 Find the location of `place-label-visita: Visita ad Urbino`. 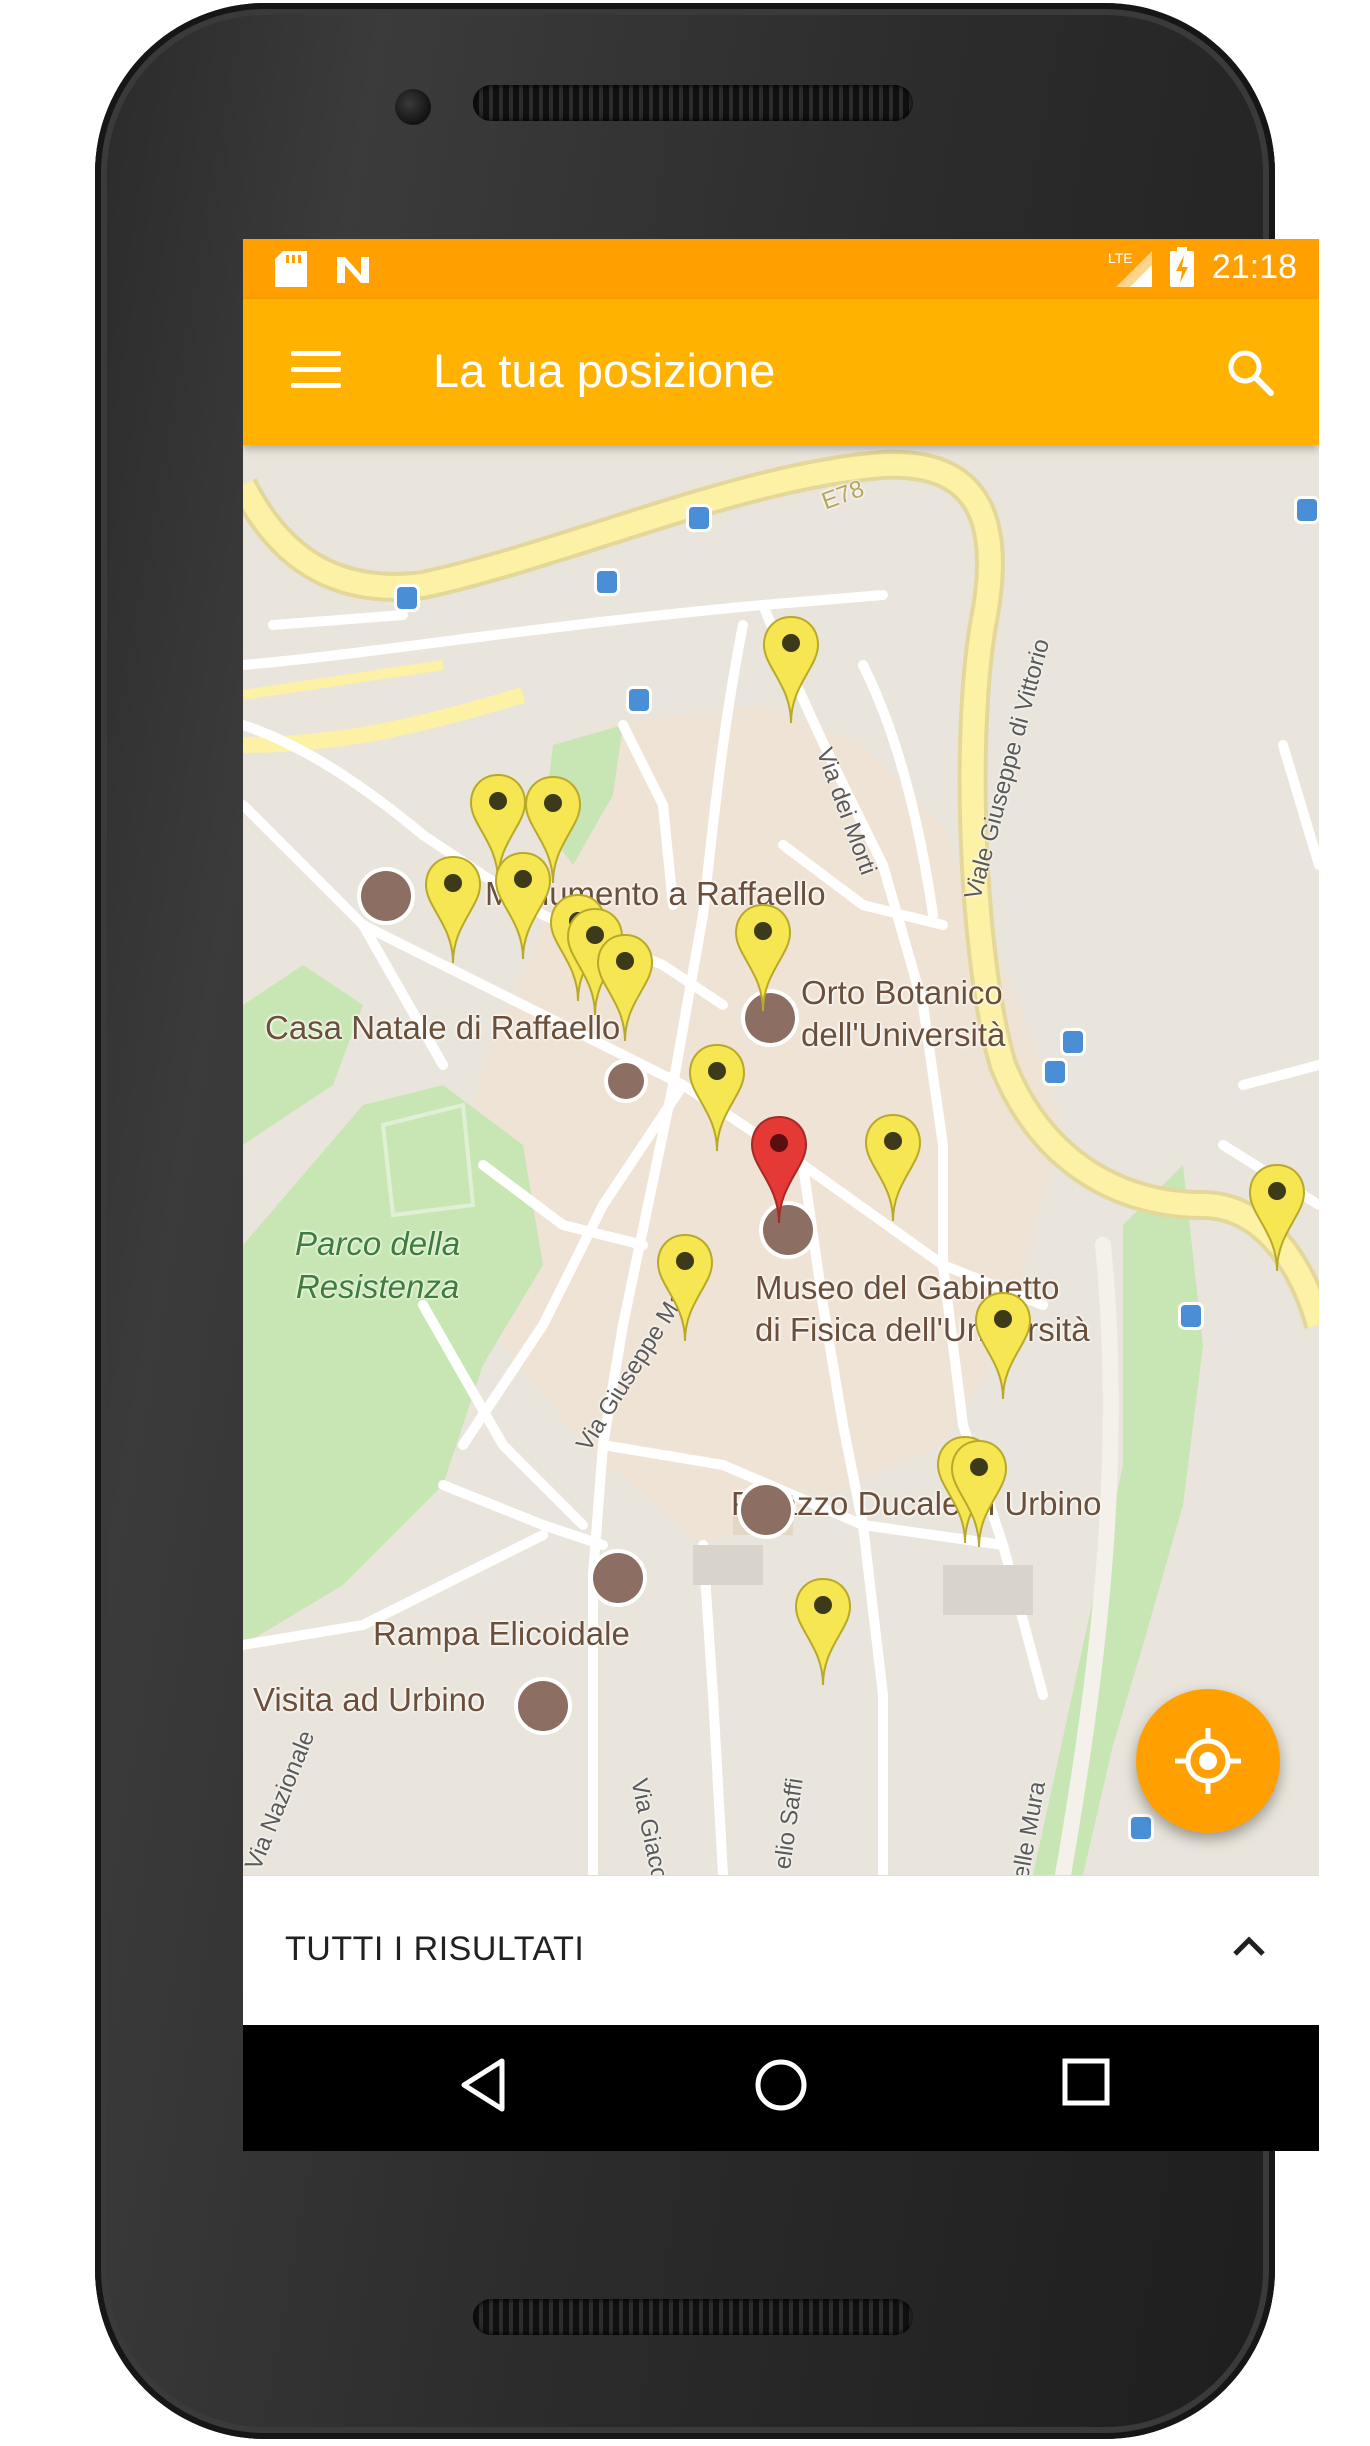

place-label-visita: Visita ad Urbino is located at coordinates (369, 1699).